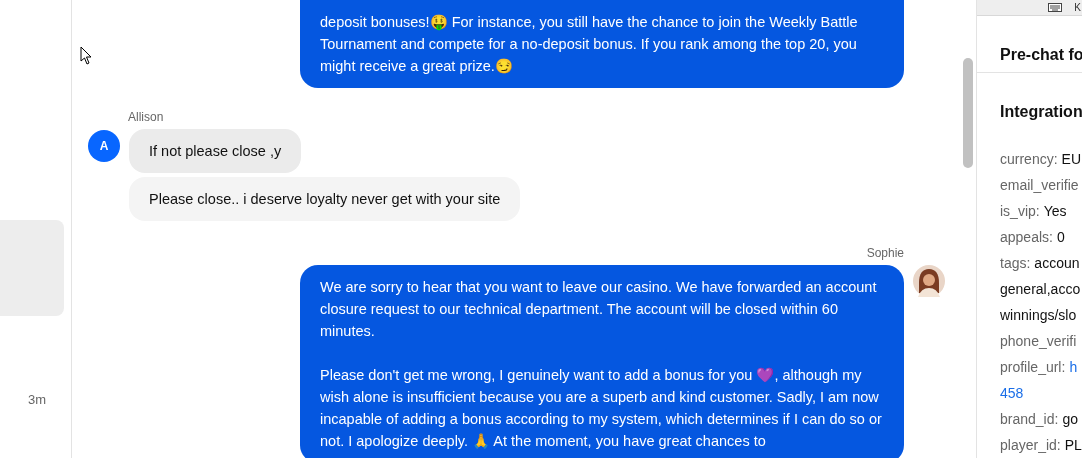 This screenshot has height=458, width=1082. I want to click on time-label: 3m, so click(38, 400).